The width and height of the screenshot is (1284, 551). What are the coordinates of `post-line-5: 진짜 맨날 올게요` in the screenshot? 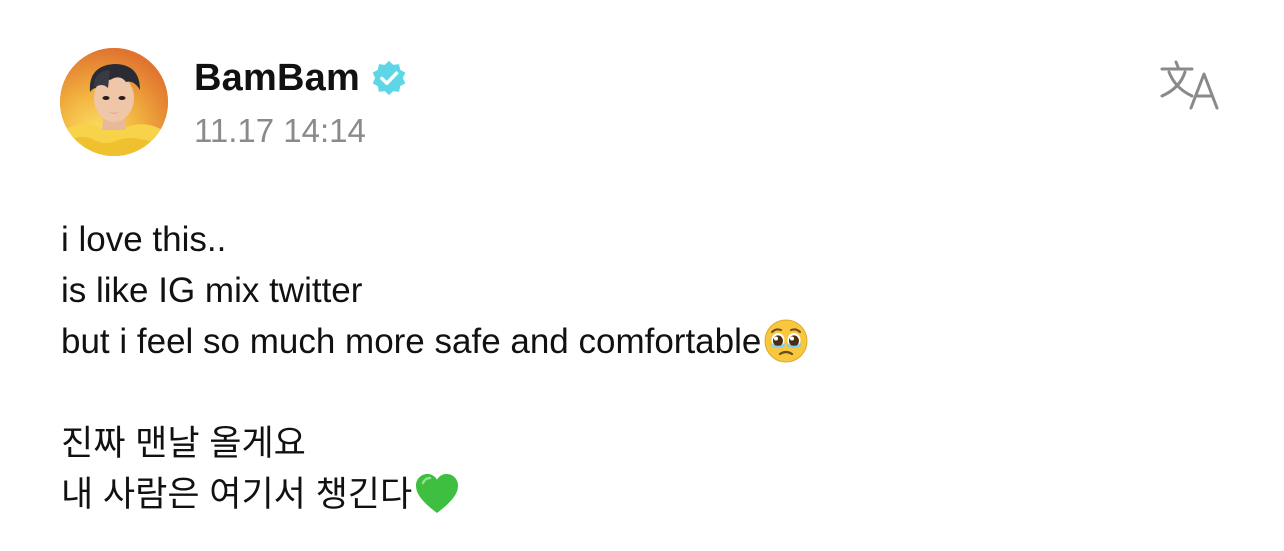 It's located at (183, 443).